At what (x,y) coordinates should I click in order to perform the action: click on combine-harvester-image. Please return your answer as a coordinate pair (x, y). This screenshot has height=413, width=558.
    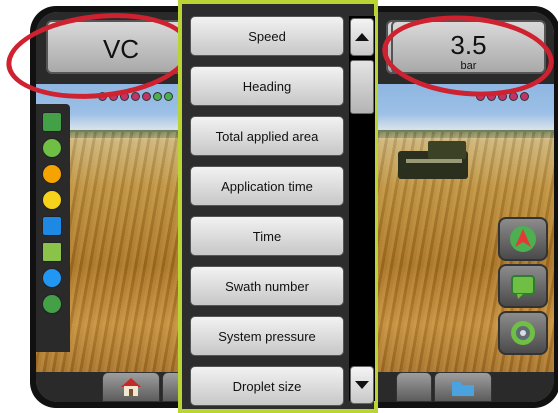
    Looking at the image, I should click on (444, 160).